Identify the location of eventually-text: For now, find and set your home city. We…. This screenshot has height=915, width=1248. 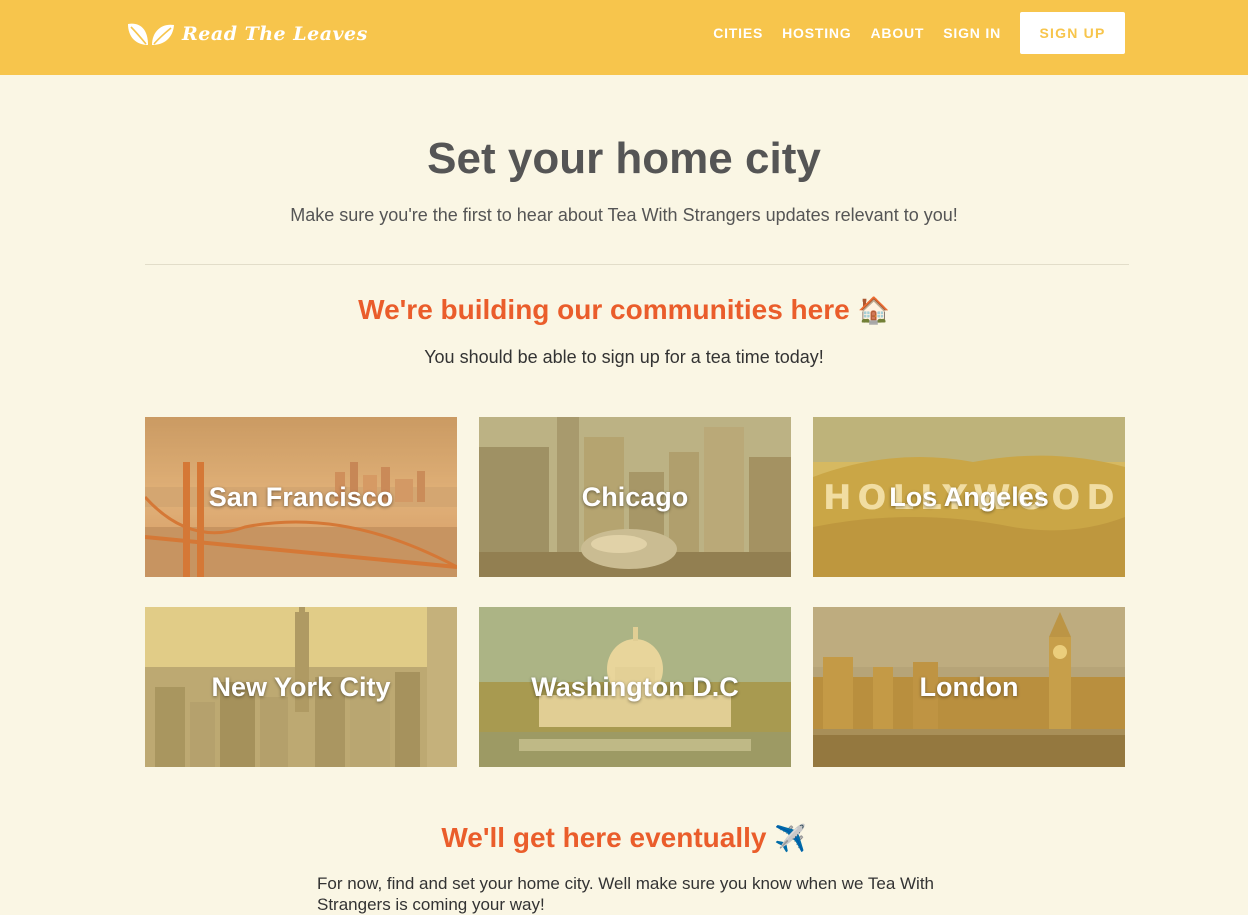
(626, 894).